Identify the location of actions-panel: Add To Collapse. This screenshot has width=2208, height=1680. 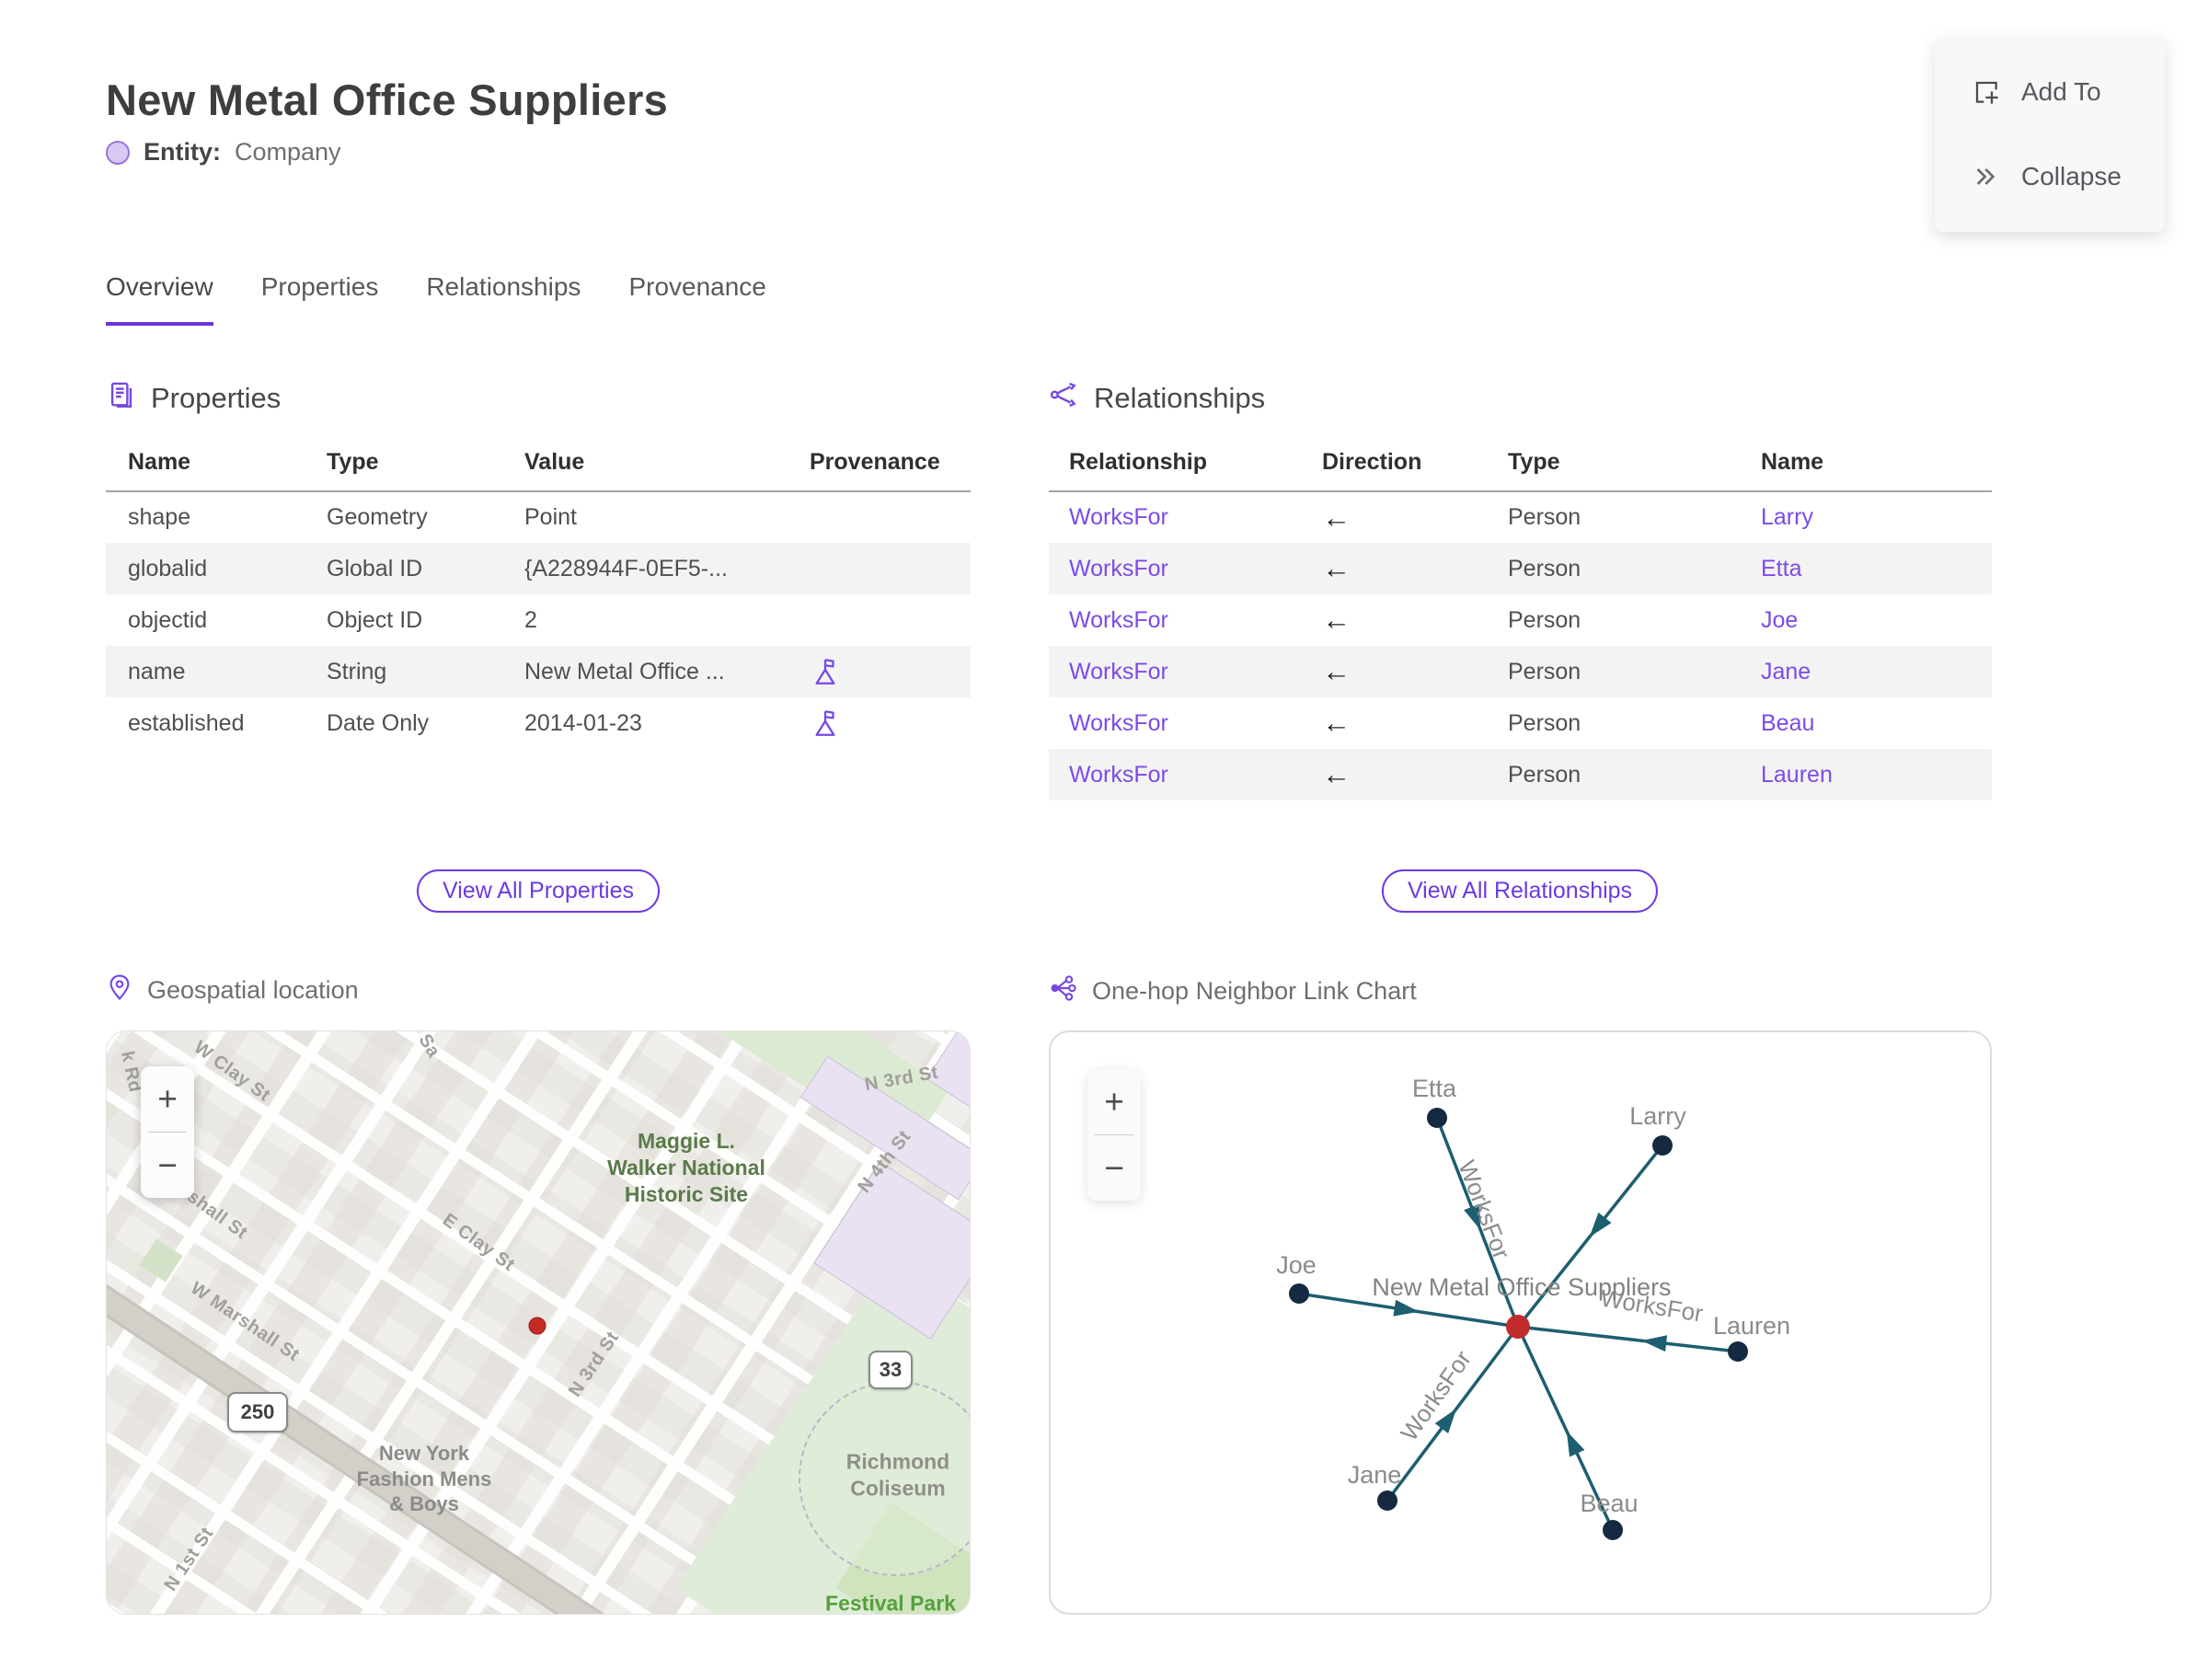
(2050, 134).